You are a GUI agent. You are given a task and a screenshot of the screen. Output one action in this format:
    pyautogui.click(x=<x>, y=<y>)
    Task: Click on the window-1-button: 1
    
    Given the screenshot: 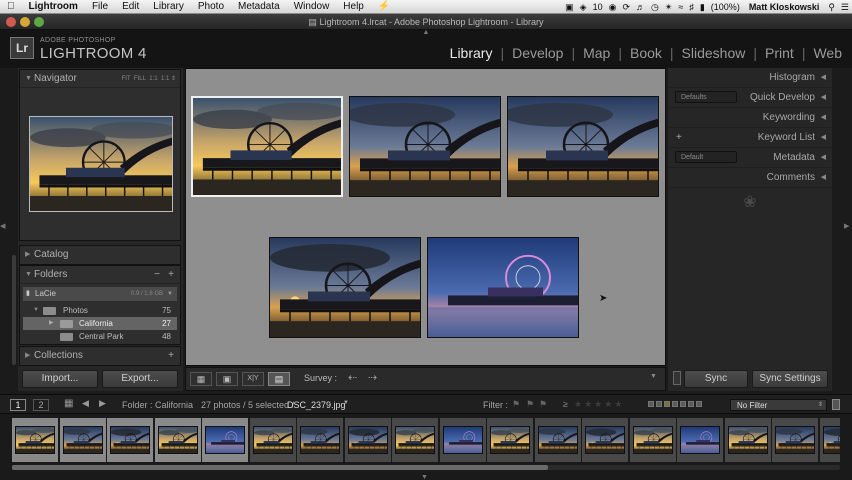 What is the action you would take?
    pyautogui.click(x=18, y=405)
    